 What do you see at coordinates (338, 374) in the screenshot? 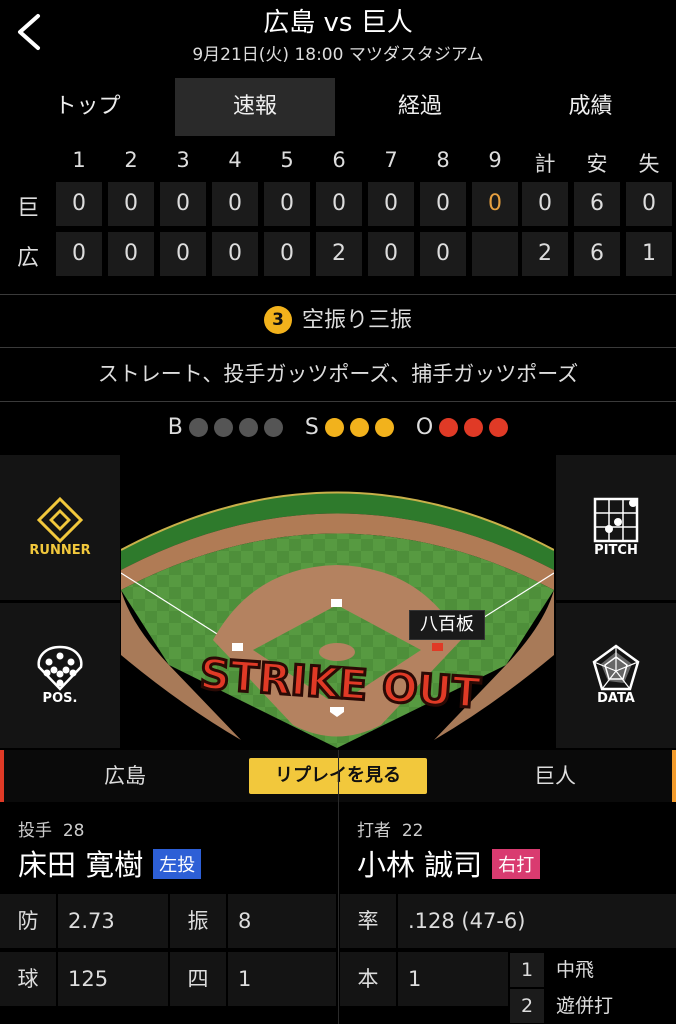
I see `play-description: ストレート、投手ガッツポーズ、捕手ガッツポーズ` at bounding box center [338, 374].